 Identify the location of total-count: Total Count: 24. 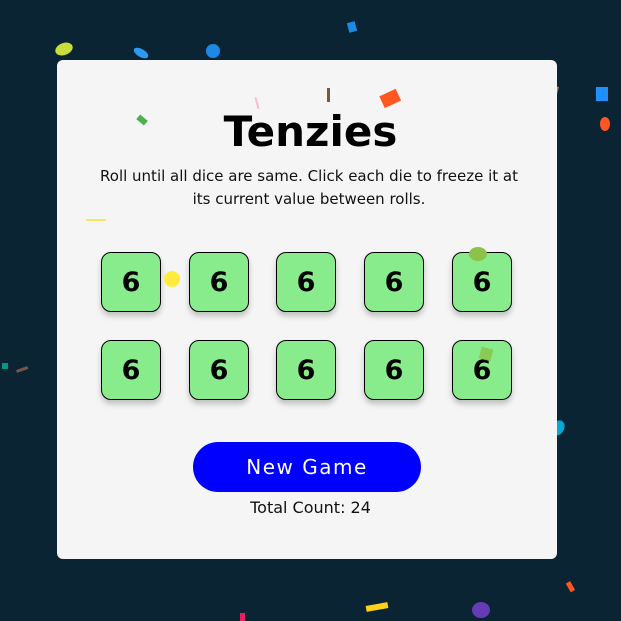
(310, 508).